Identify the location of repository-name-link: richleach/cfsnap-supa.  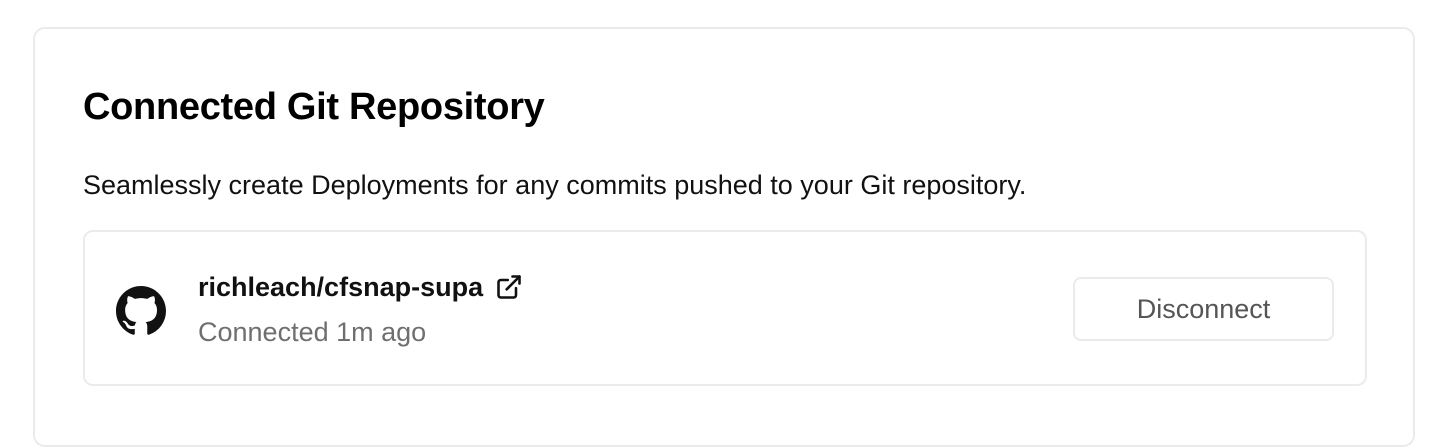
(340, 287).